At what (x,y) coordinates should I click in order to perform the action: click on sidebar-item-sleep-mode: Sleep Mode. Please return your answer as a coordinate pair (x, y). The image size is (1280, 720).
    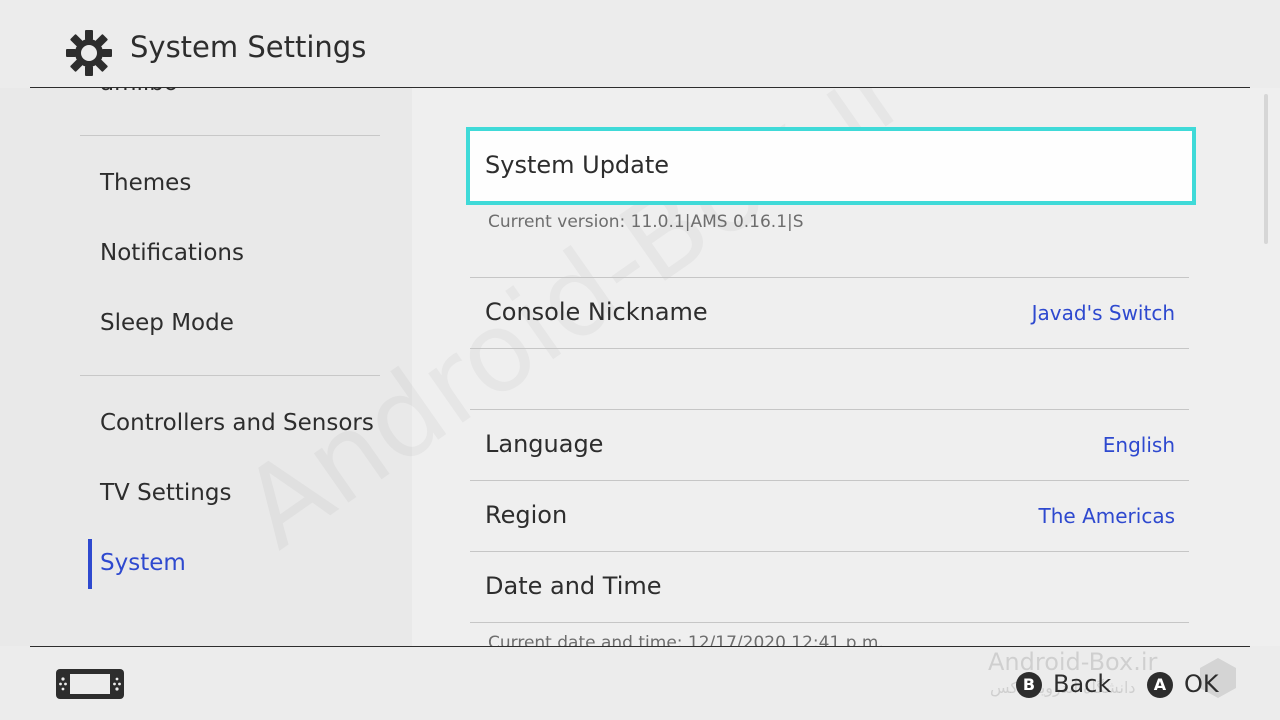
    Looking at the image, I should click on (167, 323).